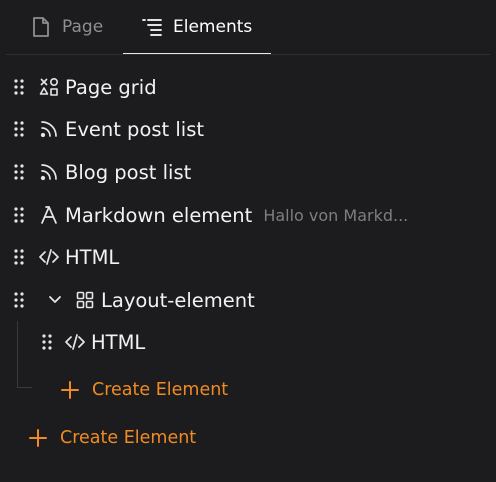 This screenshot has width=496, height=482. I want to click on layout-grid-icon, so click(85, 300).